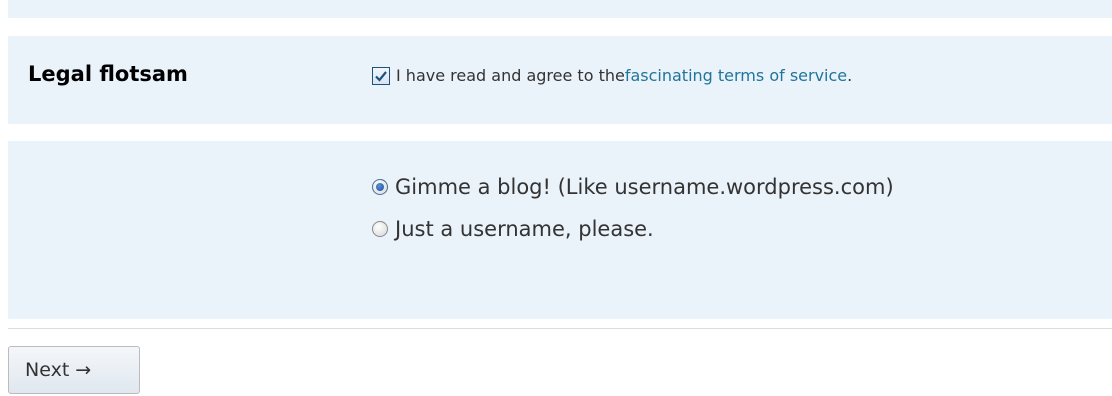  I want to click on radio-selected-dot, so click(380, 187).